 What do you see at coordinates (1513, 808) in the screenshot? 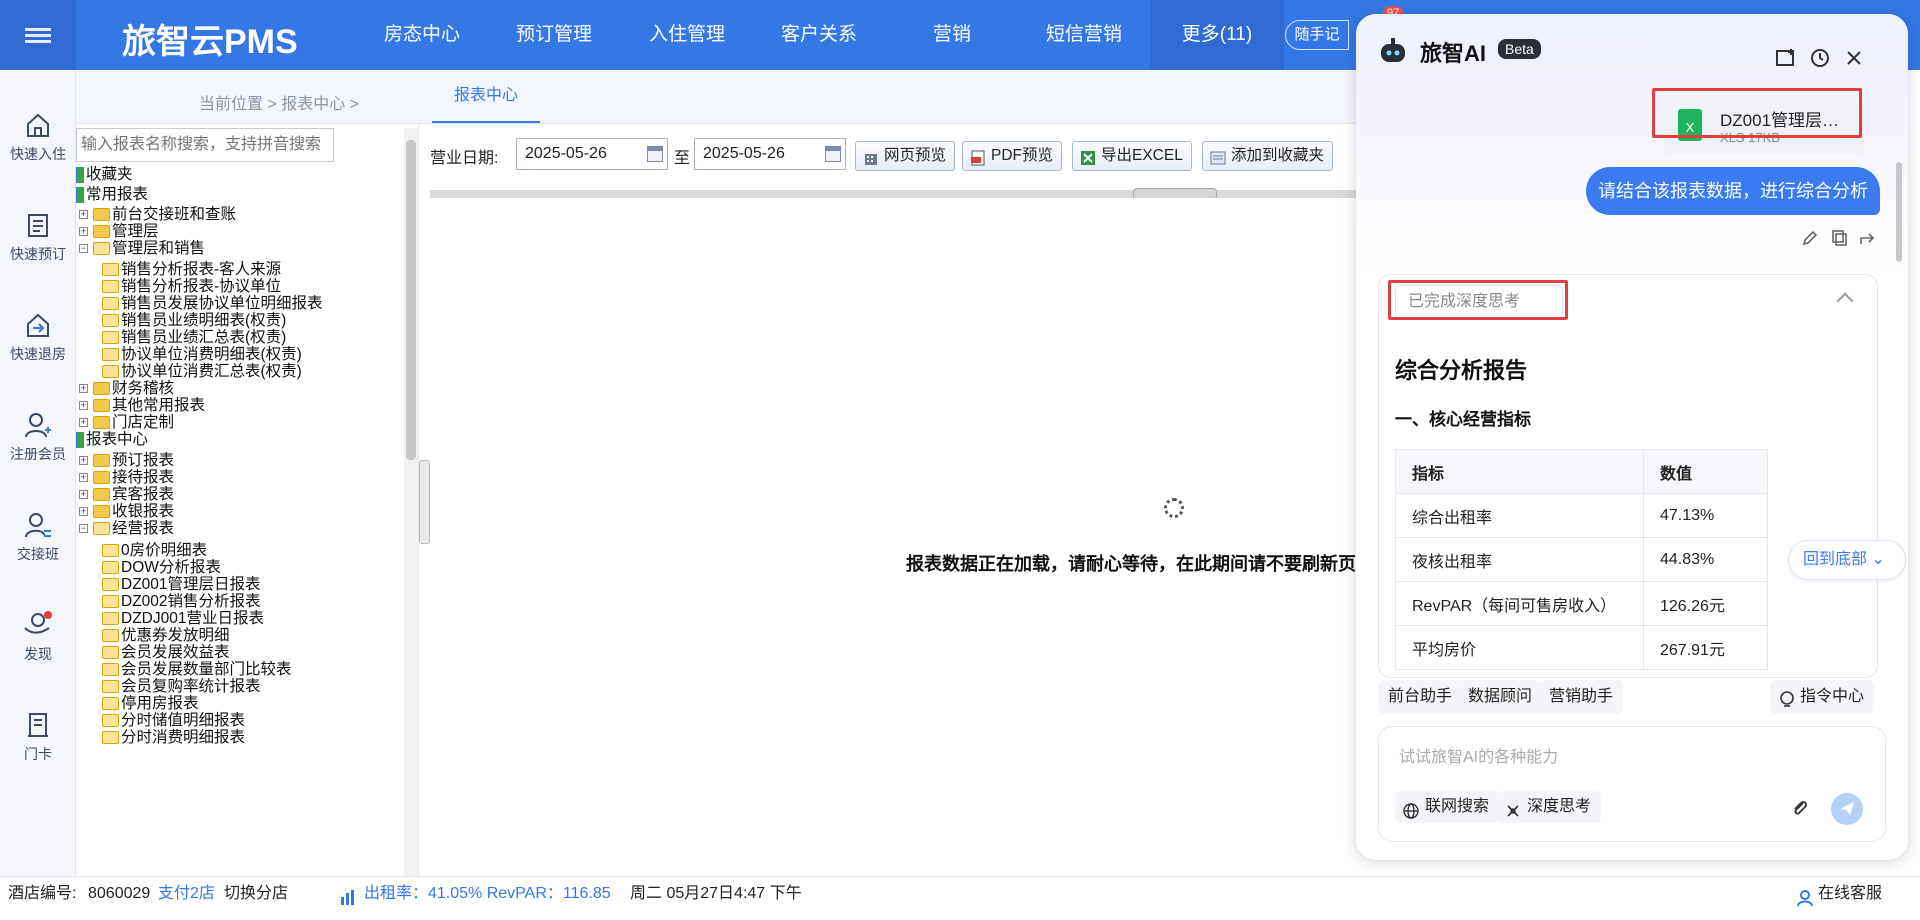
I see `deep-think-icon` at bounding box center [1513, 808].